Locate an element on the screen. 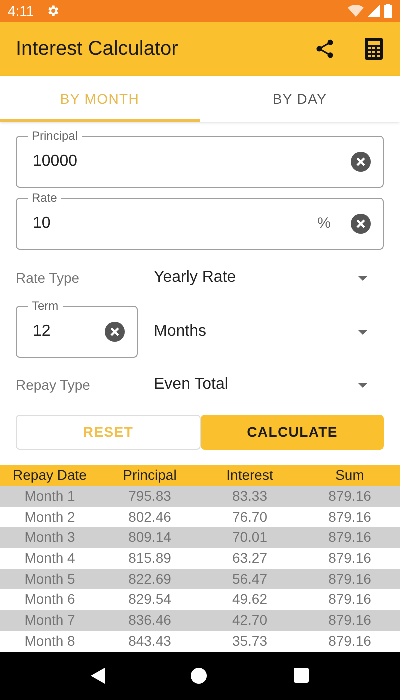  battery-icon is located at coordinates (388, 11).